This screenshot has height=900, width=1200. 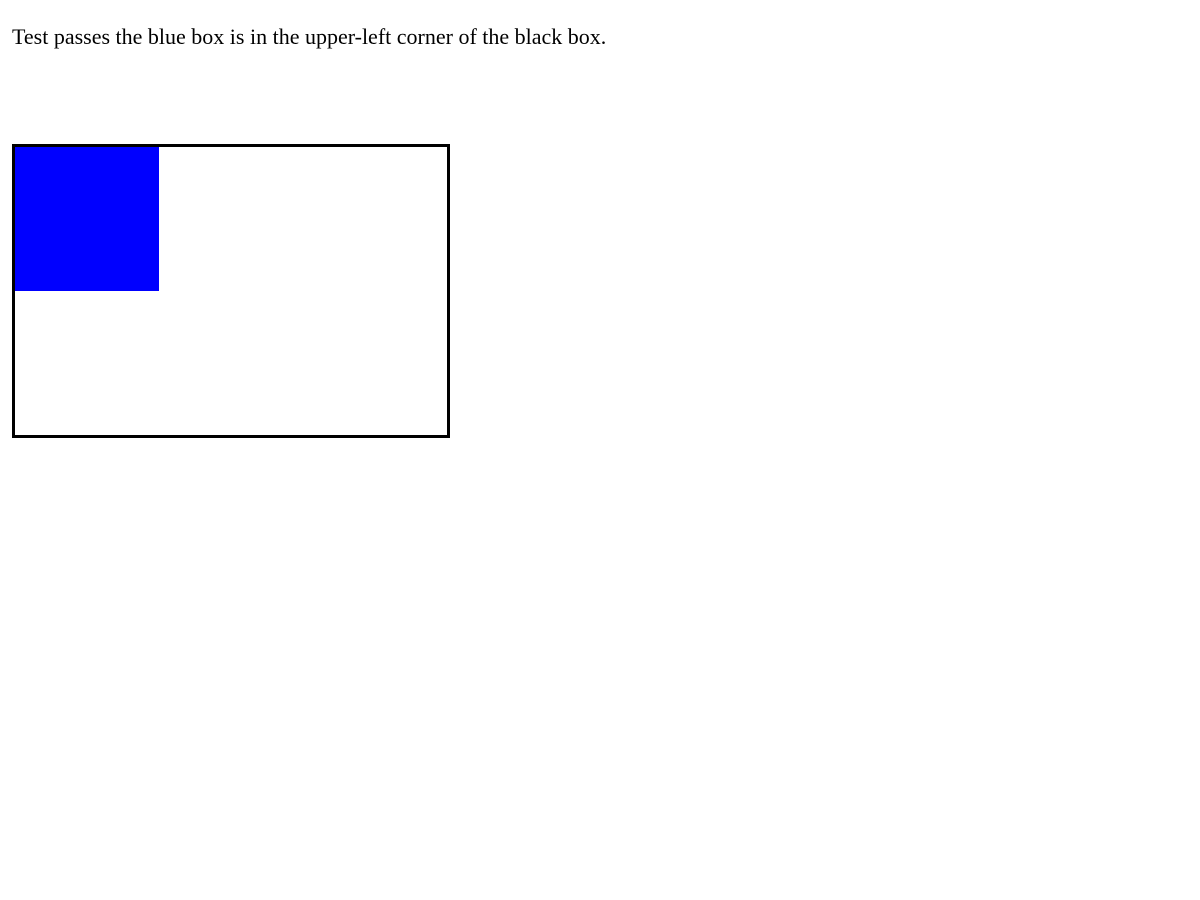 What do you see at coordinates (231, 291) in the screenshot?
I see `black-container-box` at bounding box center [231, 291].